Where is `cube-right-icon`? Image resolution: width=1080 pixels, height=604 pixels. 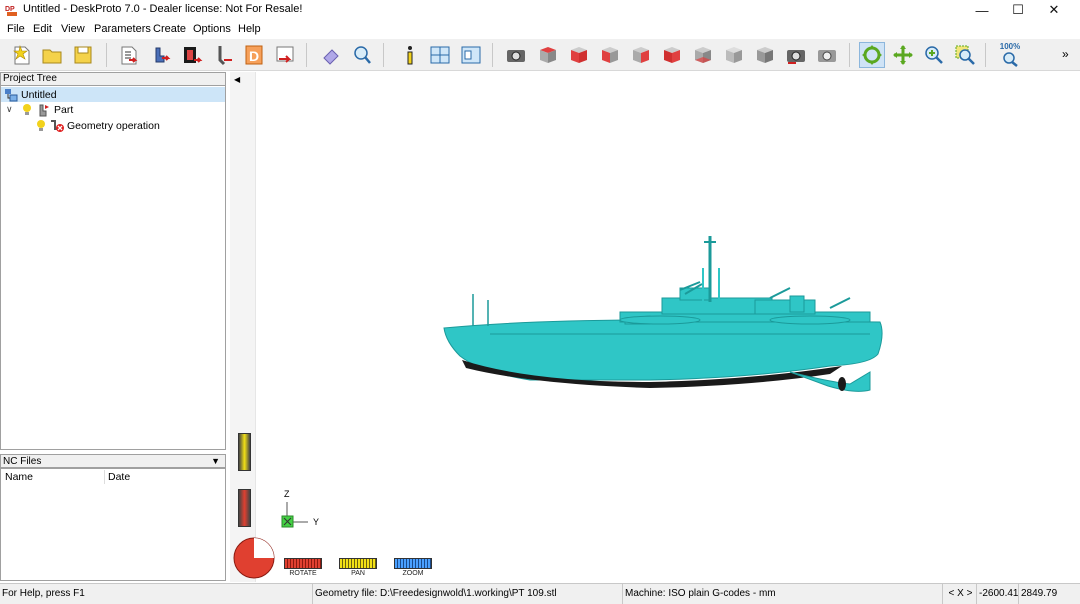 cube-right-icon is located at coordinates (641, 55).